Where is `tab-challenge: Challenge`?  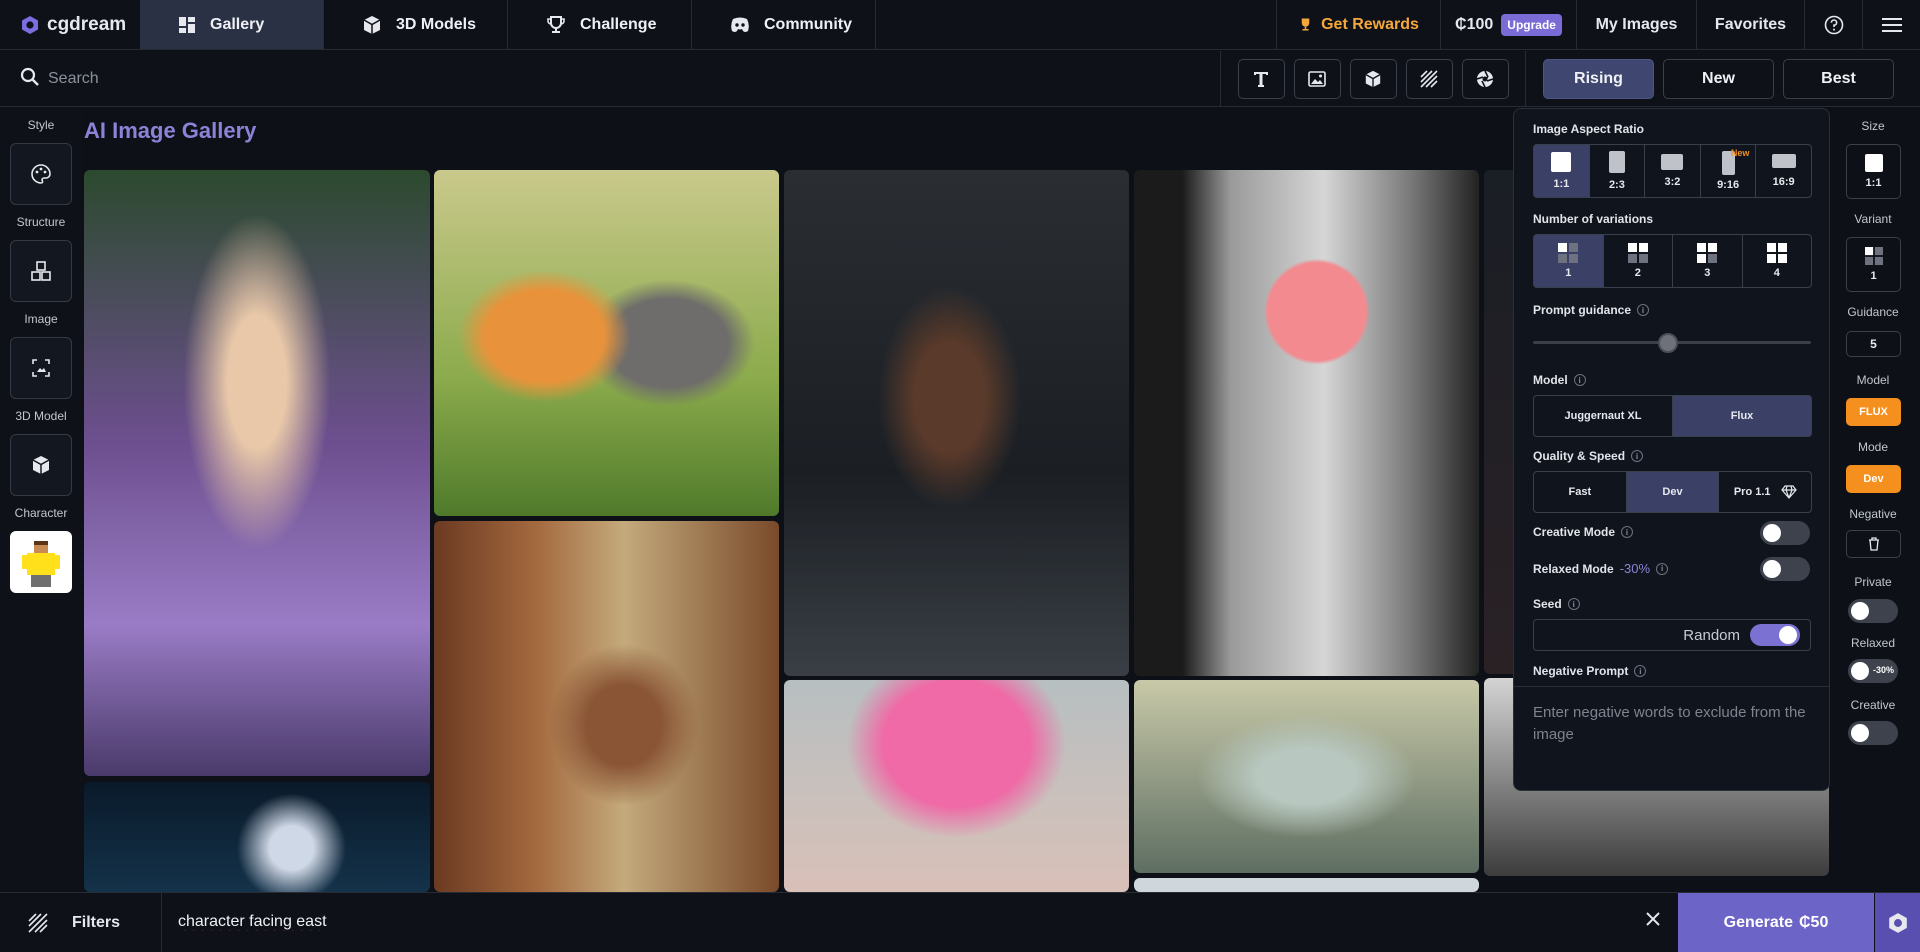
tab-challenge: Challenge is located at coordinates (600, 24).